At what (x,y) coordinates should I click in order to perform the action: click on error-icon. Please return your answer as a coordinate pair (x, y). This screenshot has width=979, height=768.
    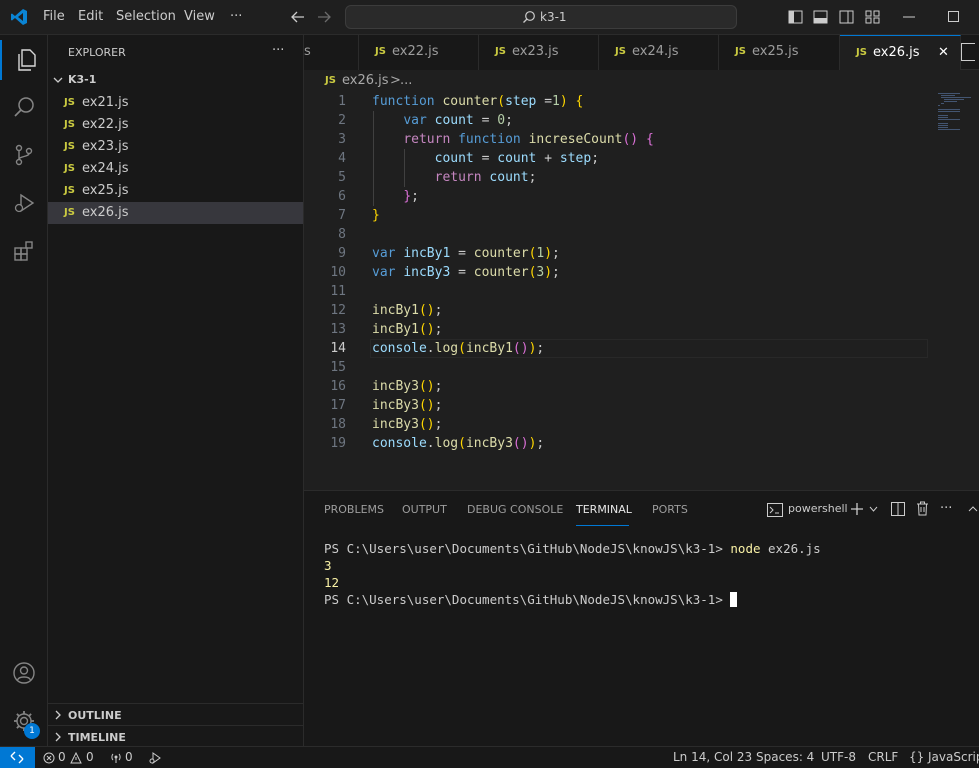
    Looking at the image, I should click on (49, 758).